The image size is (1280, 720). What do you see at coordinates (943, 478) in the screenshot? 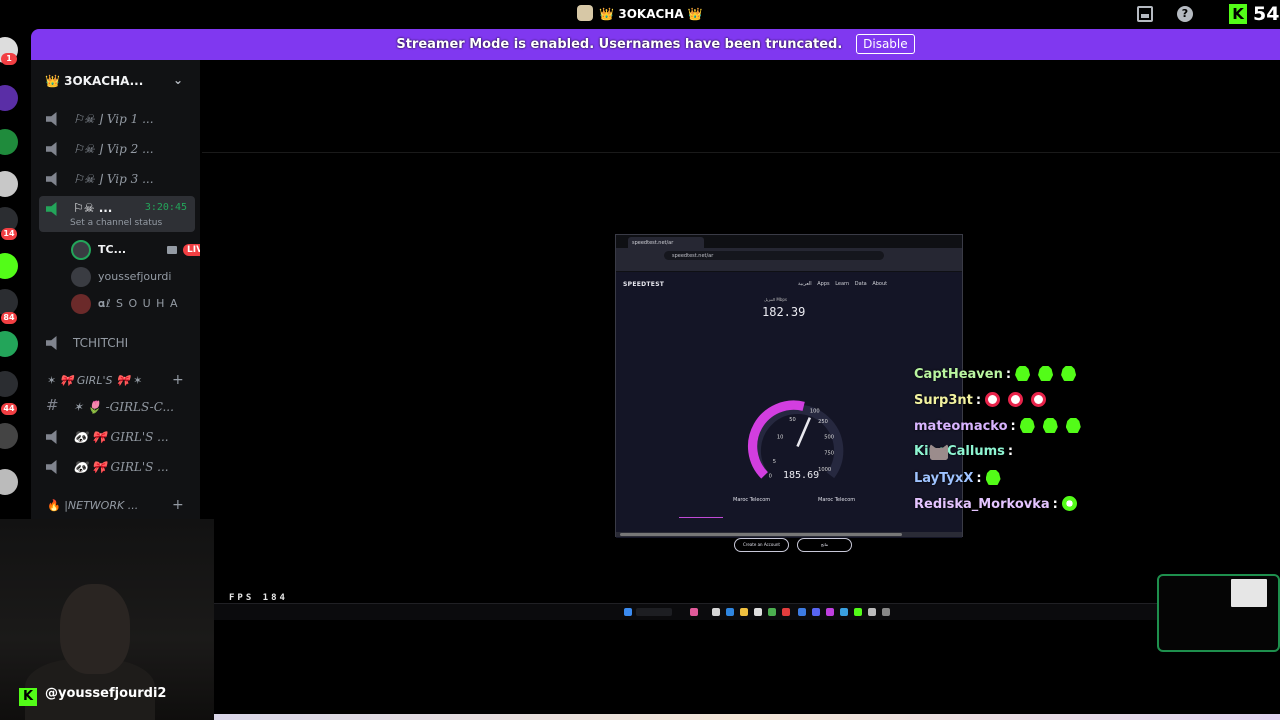
I see `chat-username: LayTyxX` at bounding box center [943, 478].